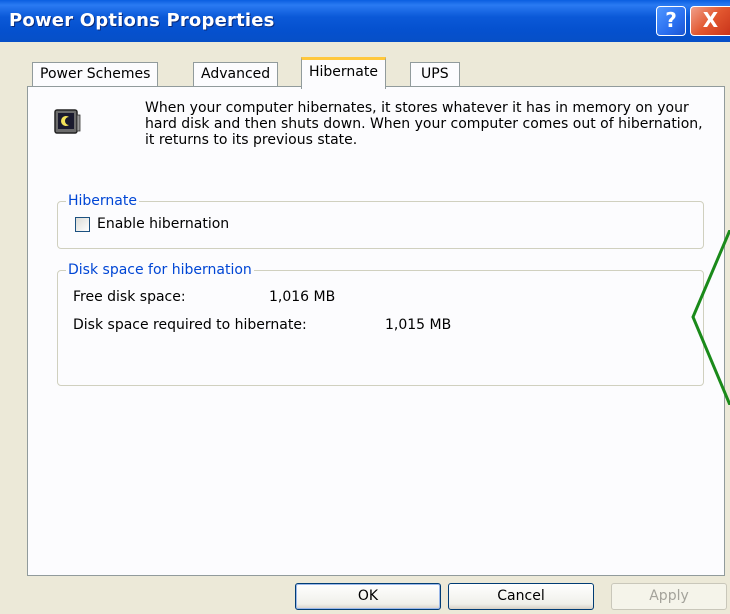  Describe the element at coordinates (163, 224) in the screenshot. I see `enable-hibernation-label: Enable hibernation` at that location.